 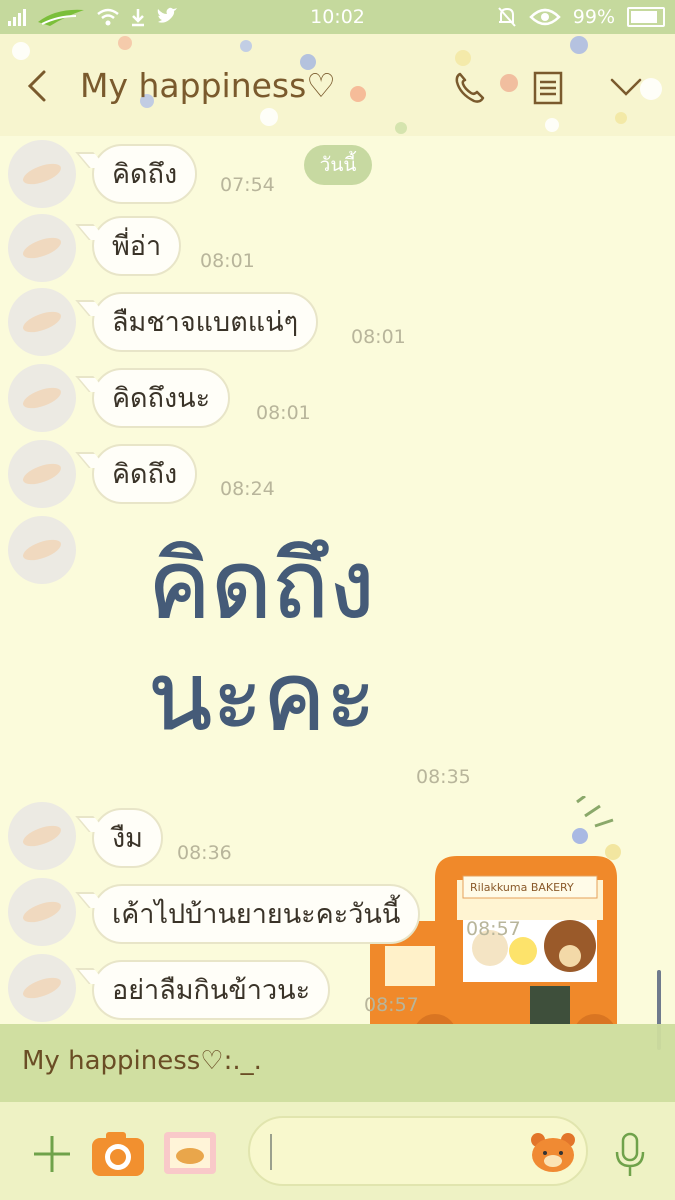 I want to click on plus-icon, so click(x=52, y=1154).